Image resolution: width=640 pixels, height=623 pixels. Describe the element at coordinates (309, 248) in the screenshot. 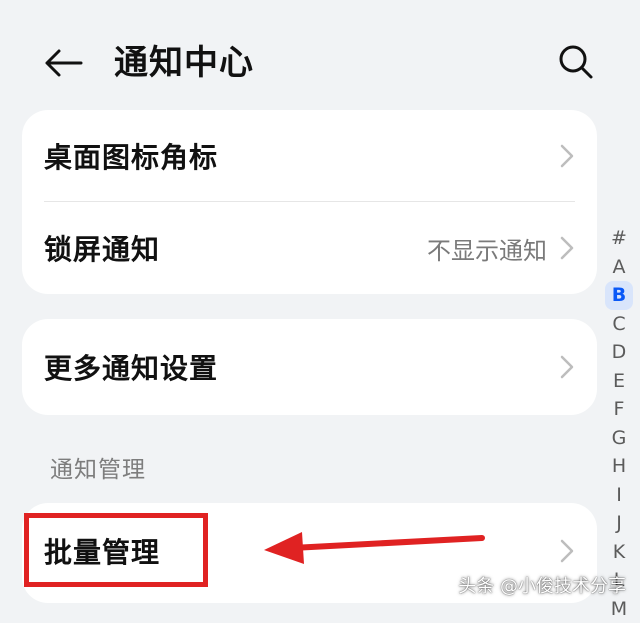

I see `row-lockscreen-notifications: 锁屏通知 不显示通知` at that location.